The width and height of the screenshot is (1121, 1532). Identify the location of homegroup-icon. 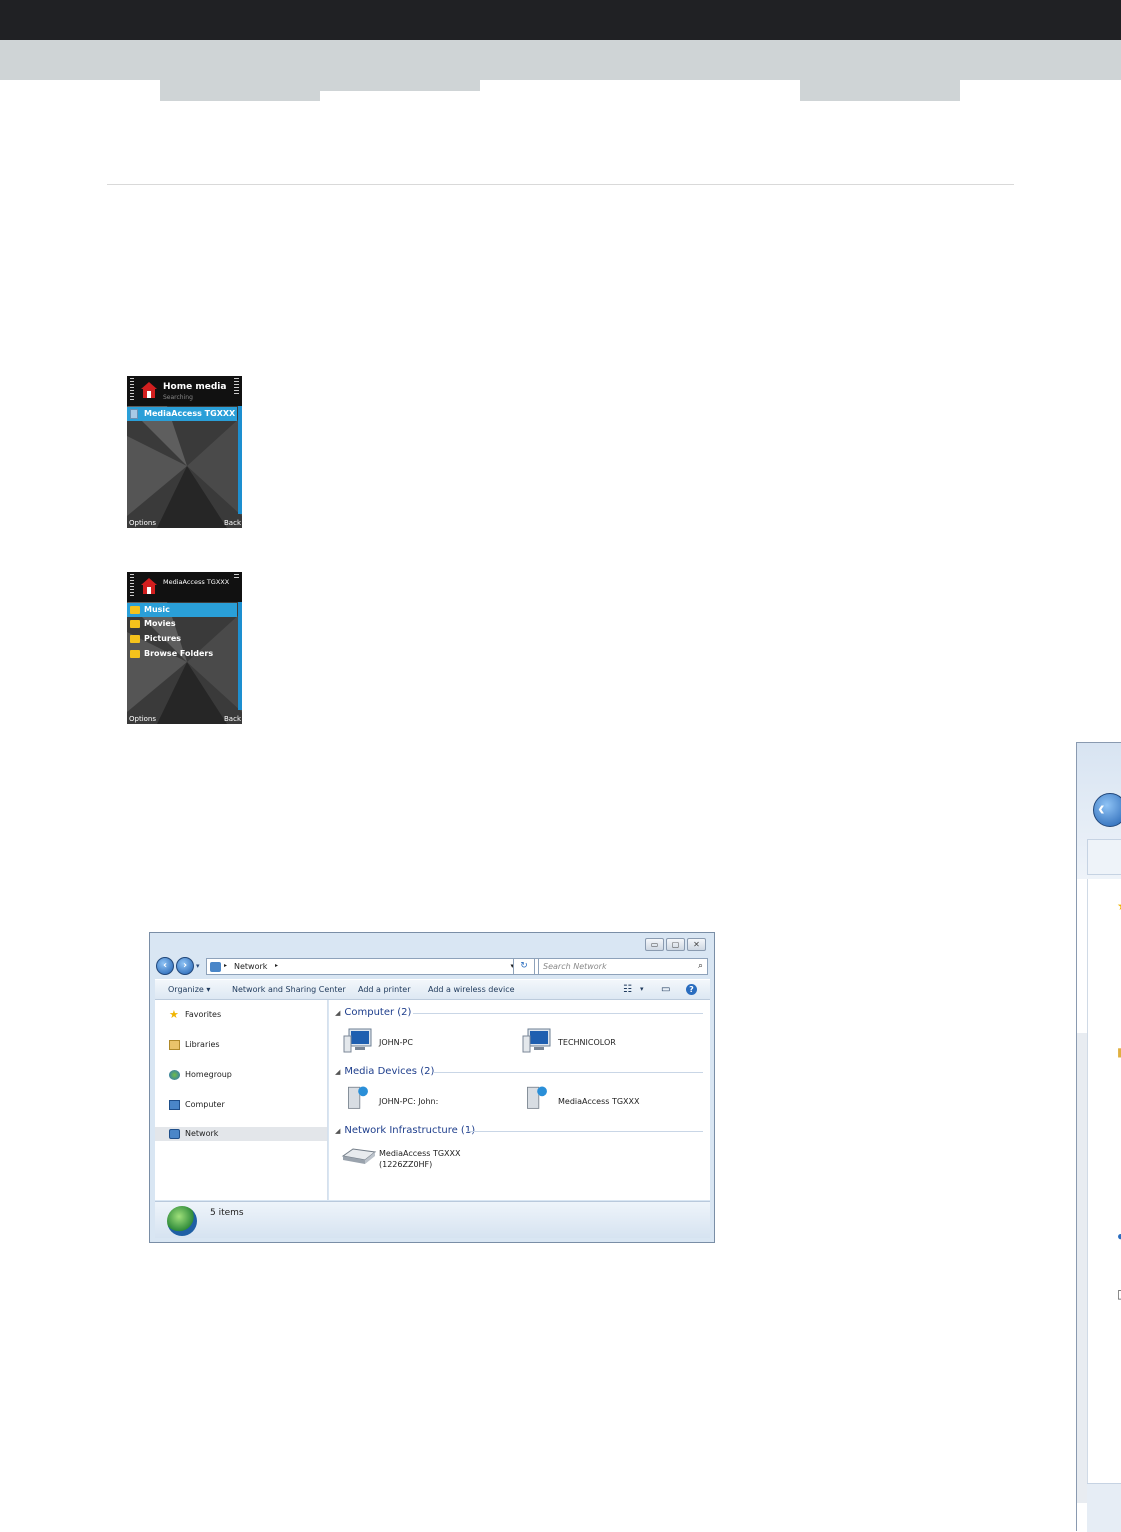
(174, 1075).